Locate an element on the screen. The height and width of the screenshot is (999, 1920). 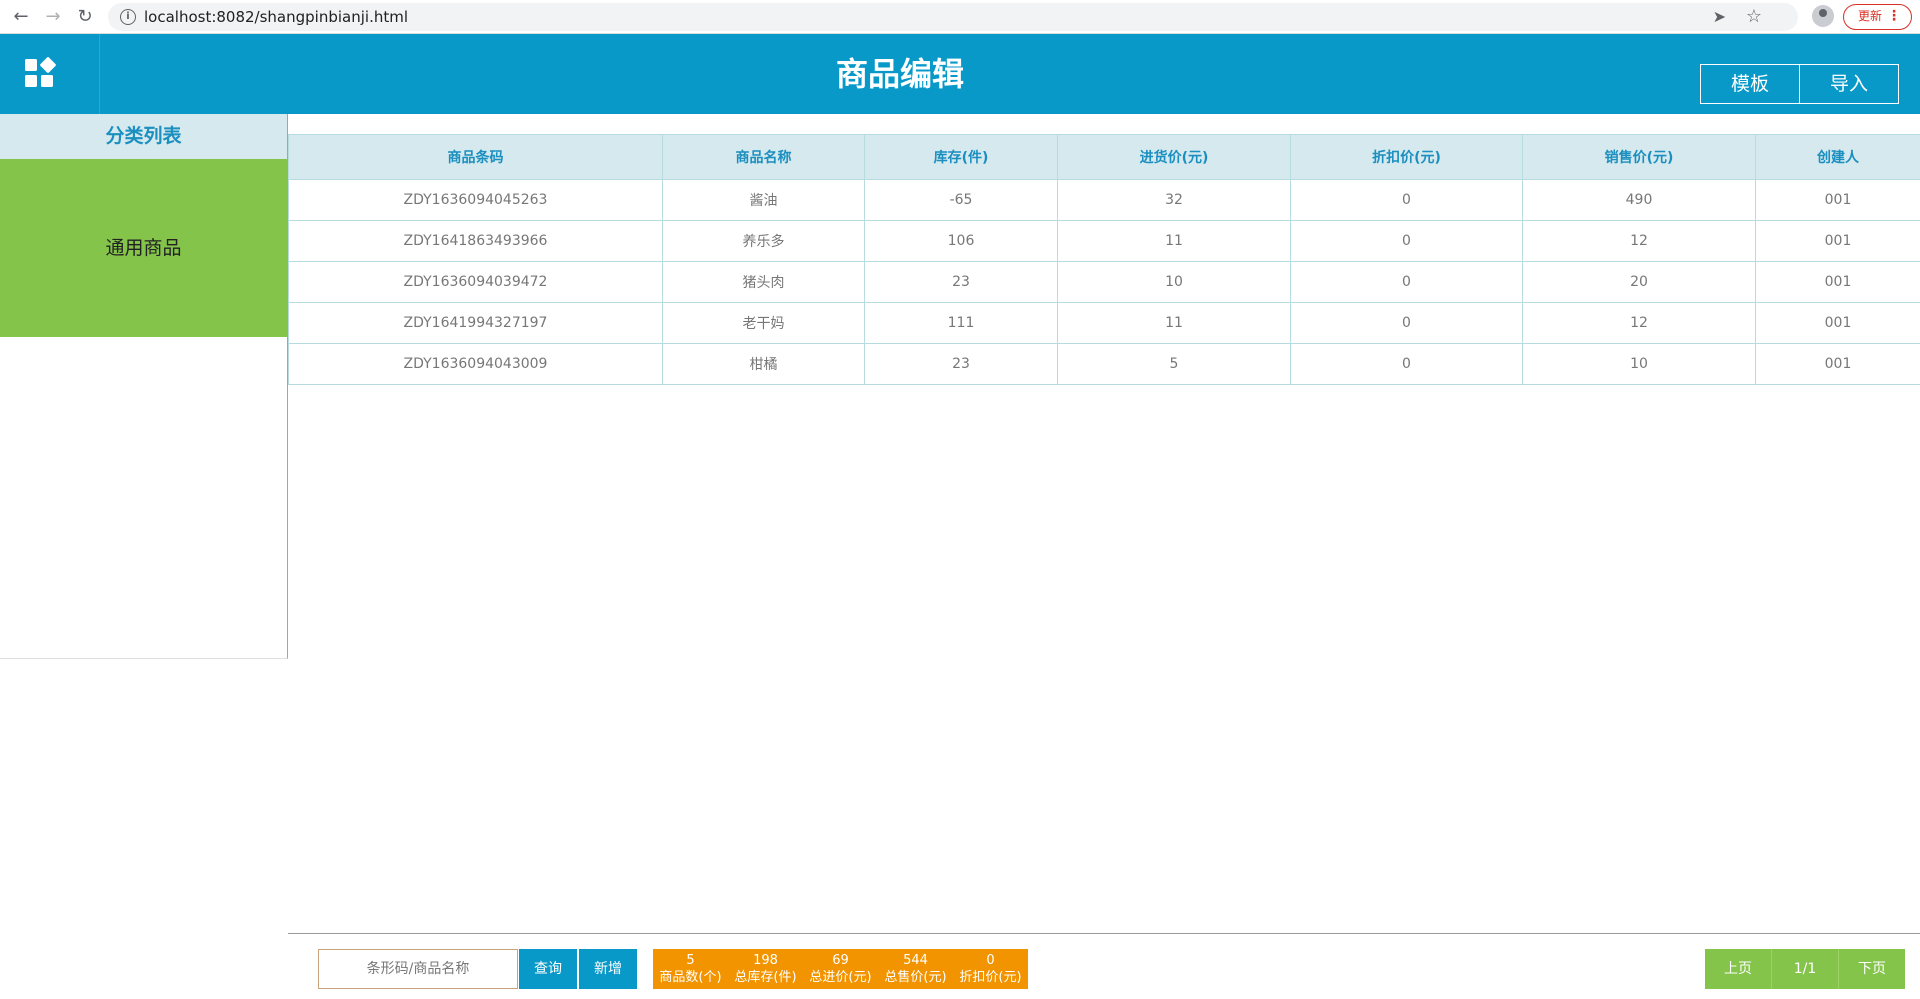
import-button: 导入 is located at coordinates (1849, 84).